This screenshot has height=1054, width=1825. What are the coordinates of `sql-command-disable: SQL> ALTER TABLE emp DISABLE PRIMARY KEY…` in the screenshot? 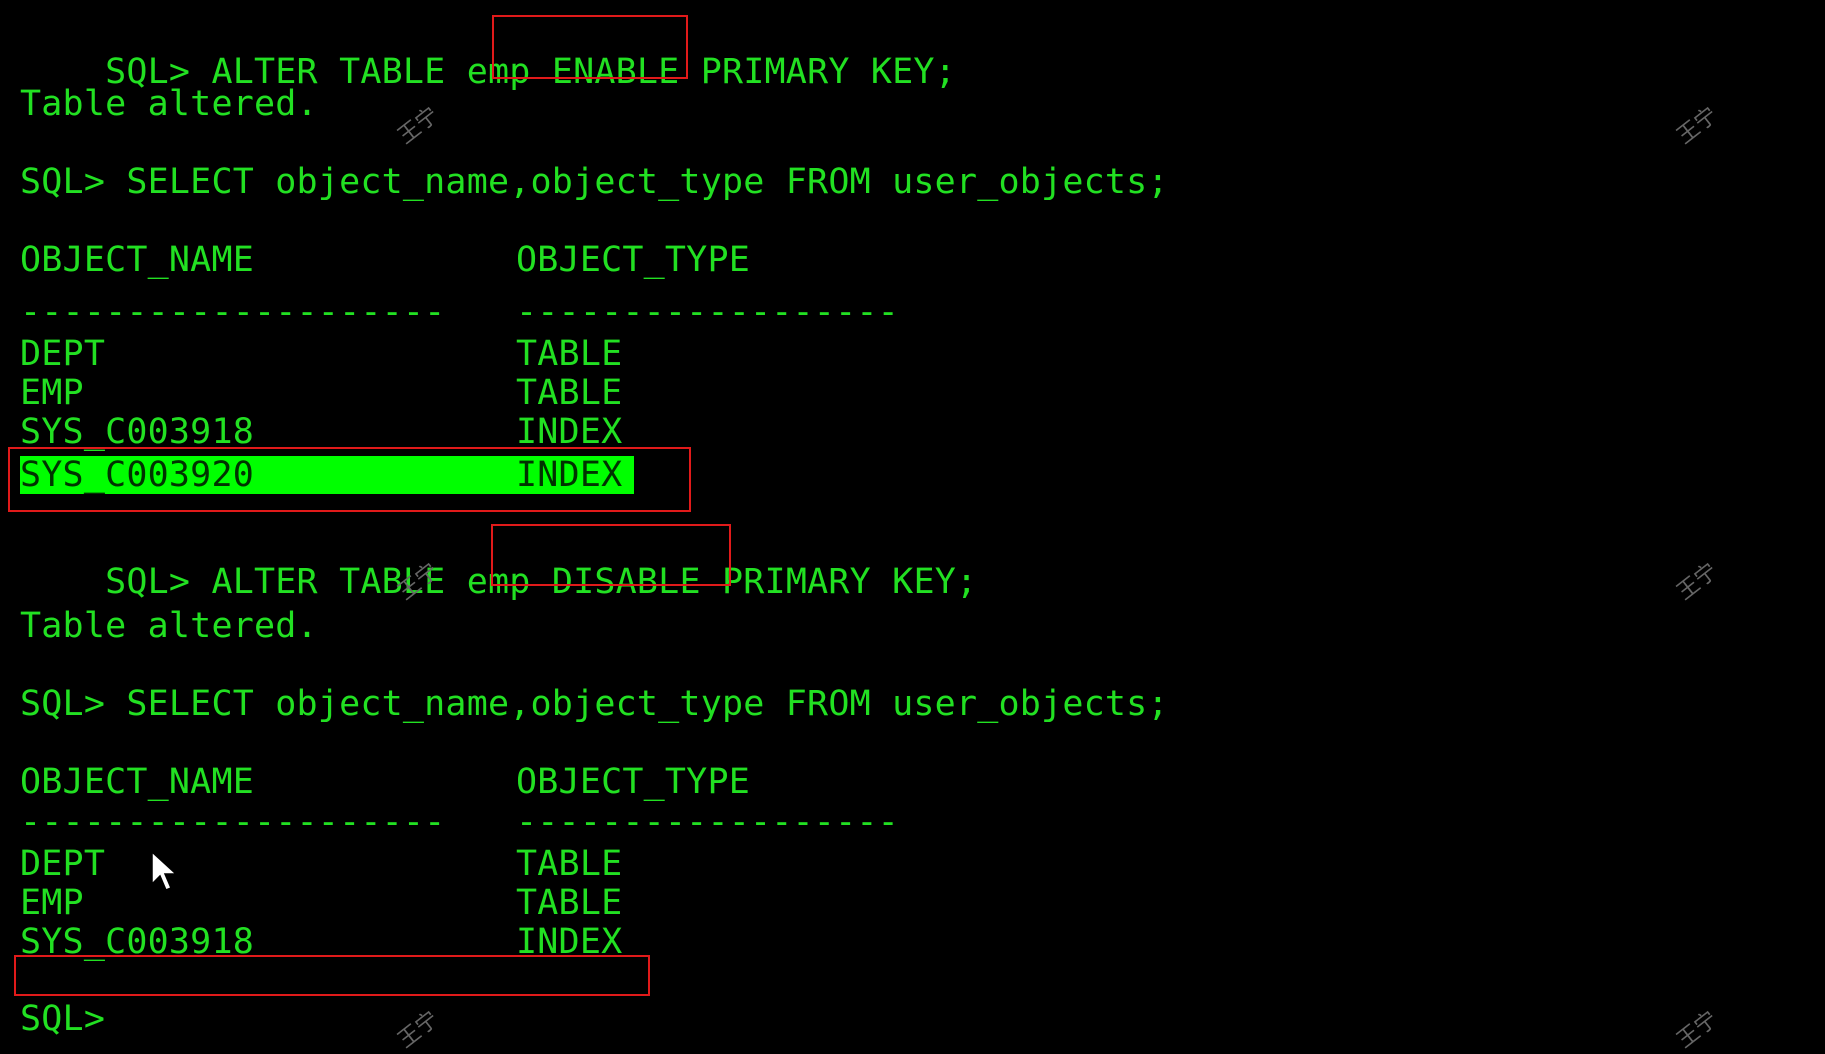 It's located at (498, 564).